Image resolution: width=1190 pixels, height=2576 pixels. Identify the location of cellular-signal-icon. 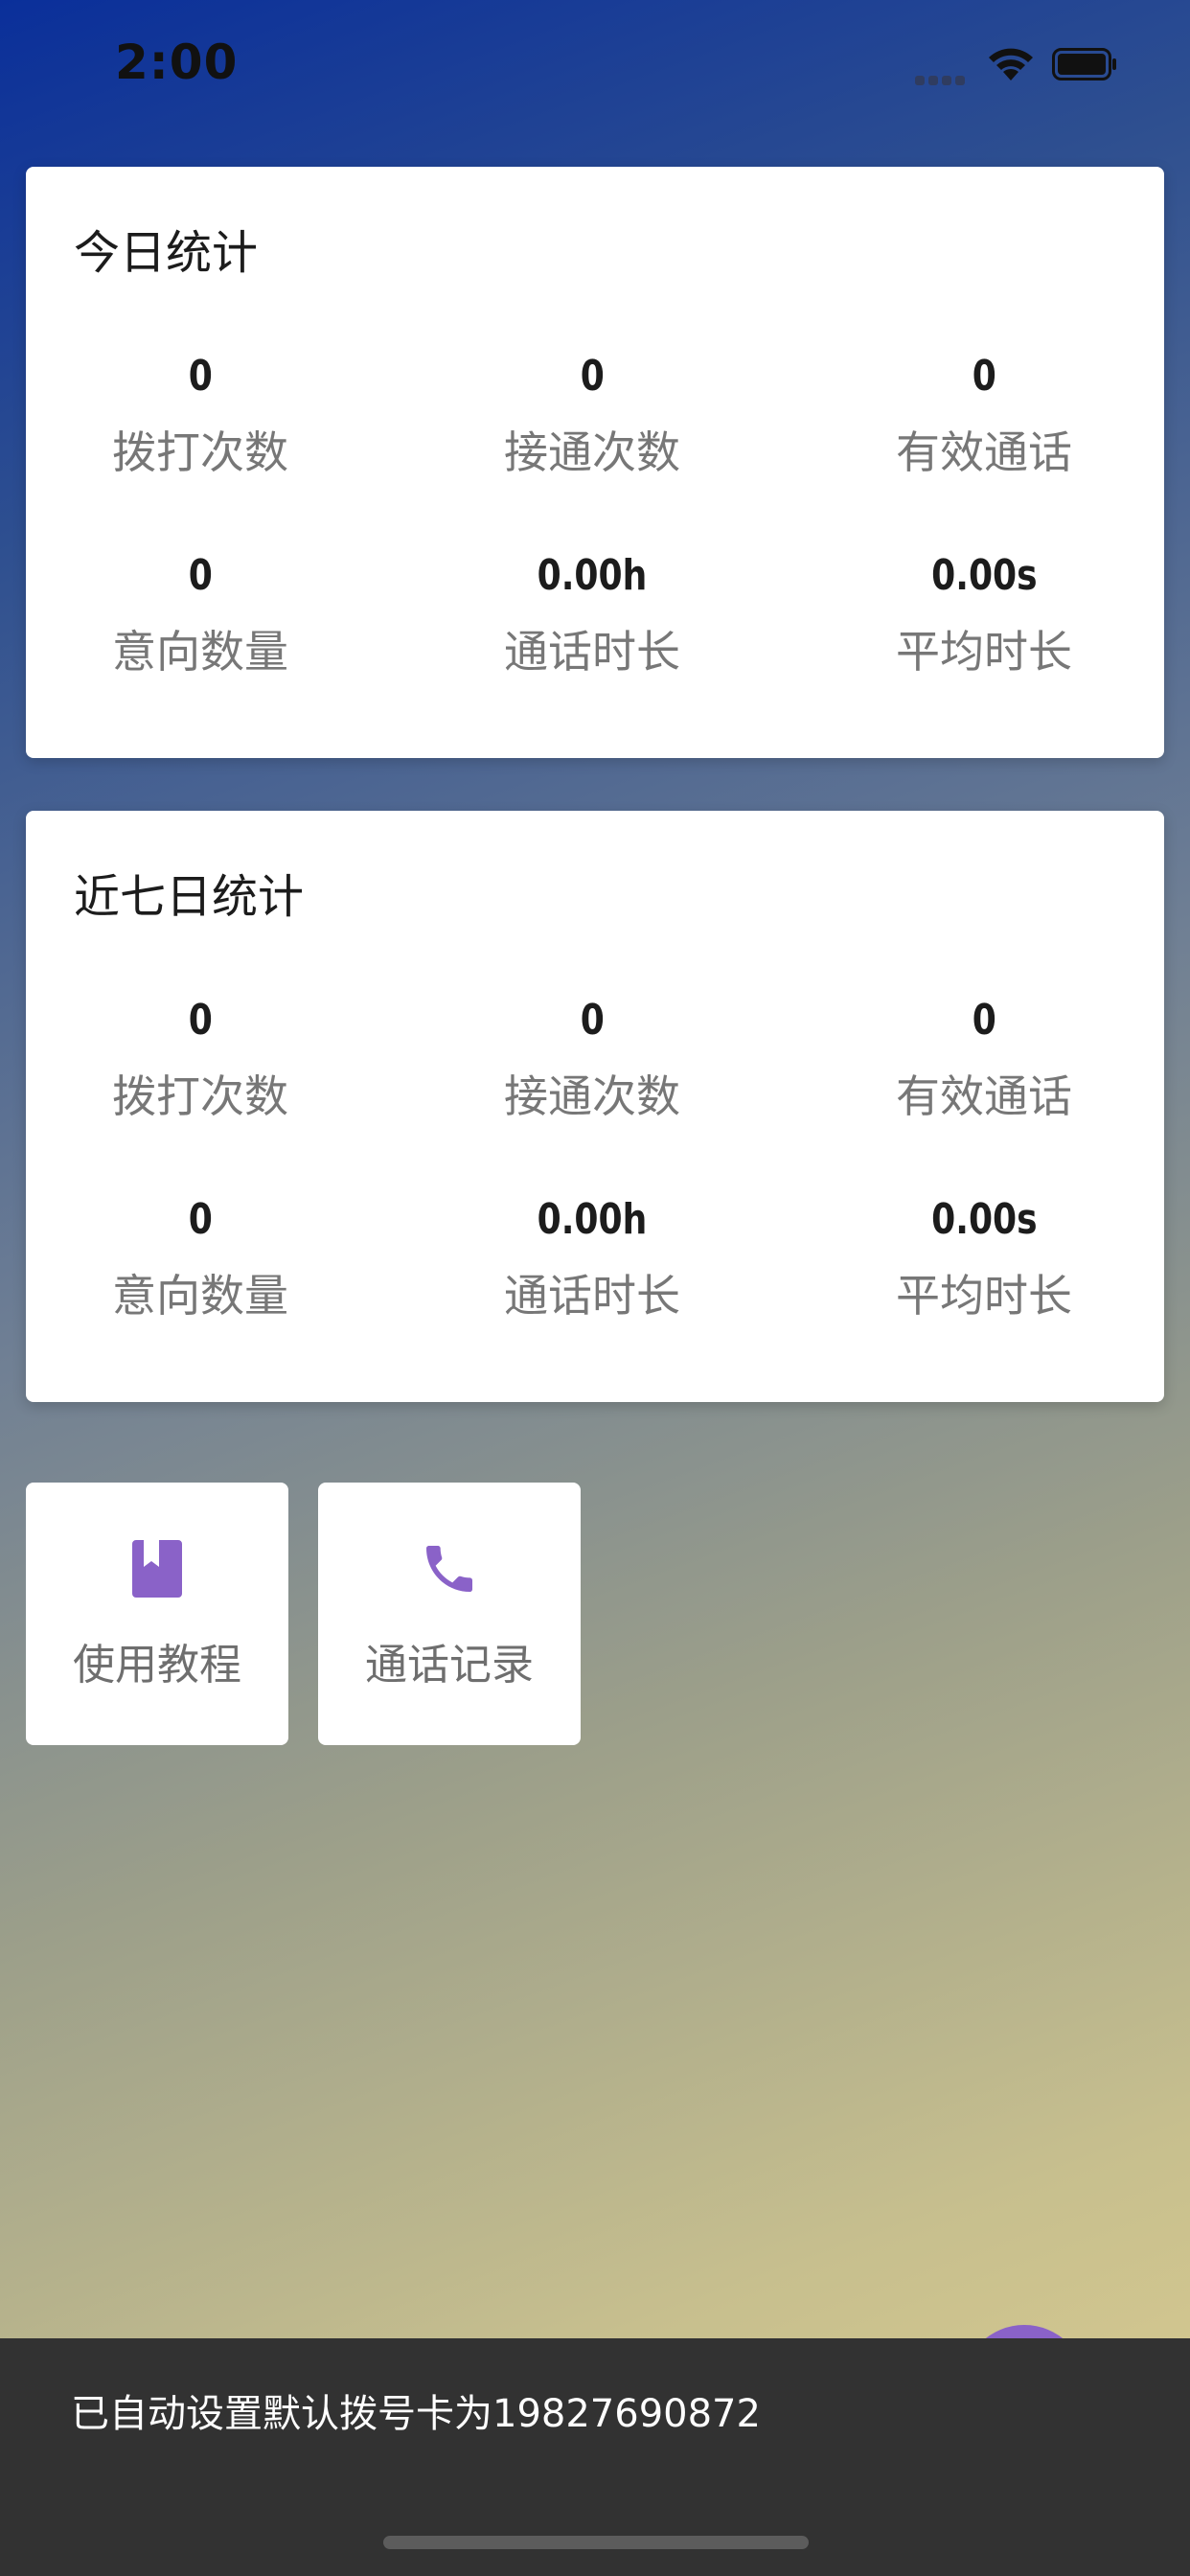
(942, 78).